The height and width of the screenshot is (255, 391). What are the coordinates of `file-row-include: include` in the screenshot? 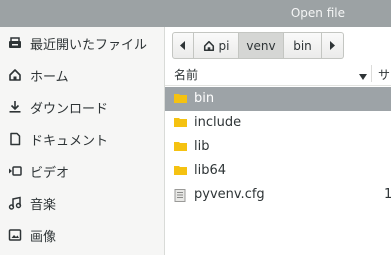 It's located at (278, 123).